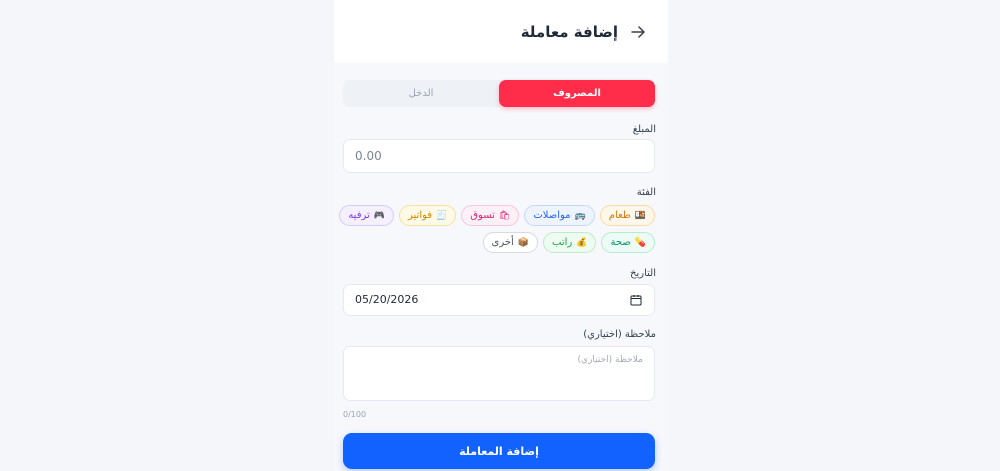  What do you see at coordinates (359, 215) in the screenshot?
I see `category-chip-label: ترفيه` at bounding box center [359, 215].